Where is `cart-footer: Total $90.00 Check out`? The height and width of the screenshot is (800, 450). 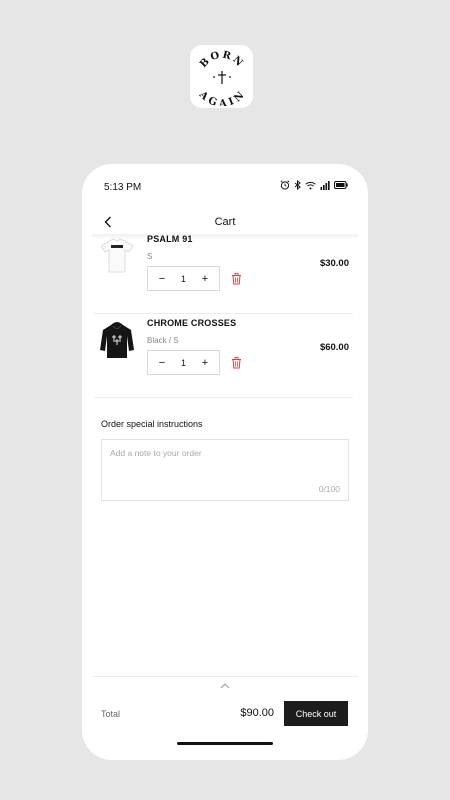 cart-footer: Total $90.00 Check out is located at coordinates (225, 718).